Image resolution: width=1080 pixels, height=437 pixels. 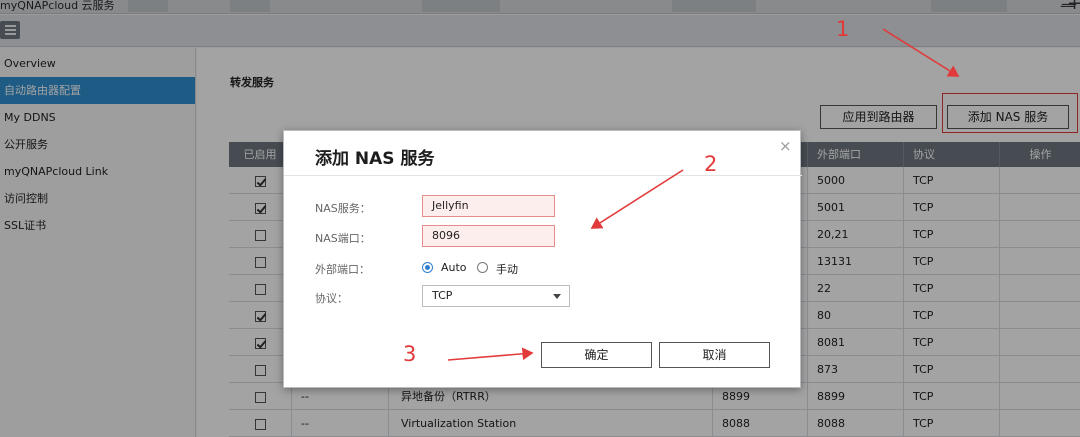 What do you see at coordinates (490, 354) in the screenshot?
I see `arrow-to-confirm` at bounding box center [490, 354].